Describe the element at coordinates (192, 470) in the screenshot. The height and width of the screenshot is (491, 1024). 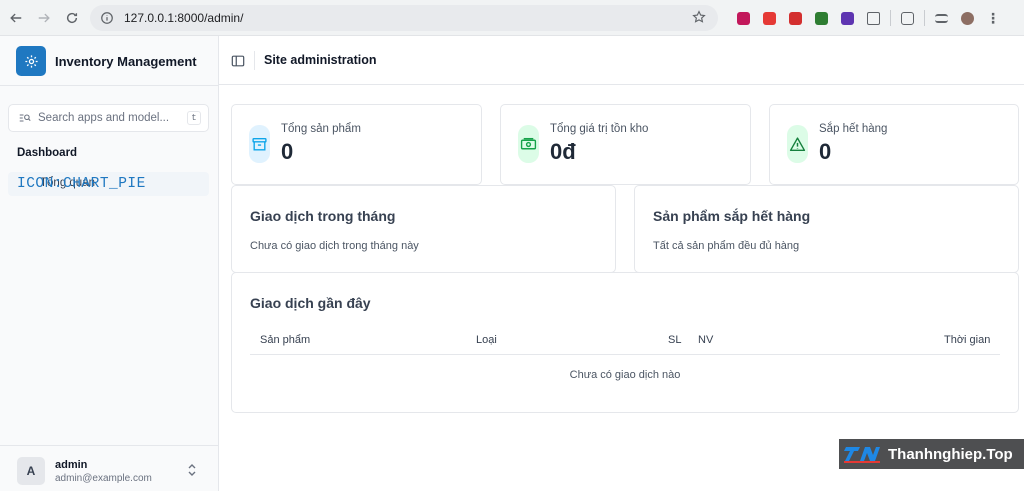
I see `chevron-up-down-icon` at that location.